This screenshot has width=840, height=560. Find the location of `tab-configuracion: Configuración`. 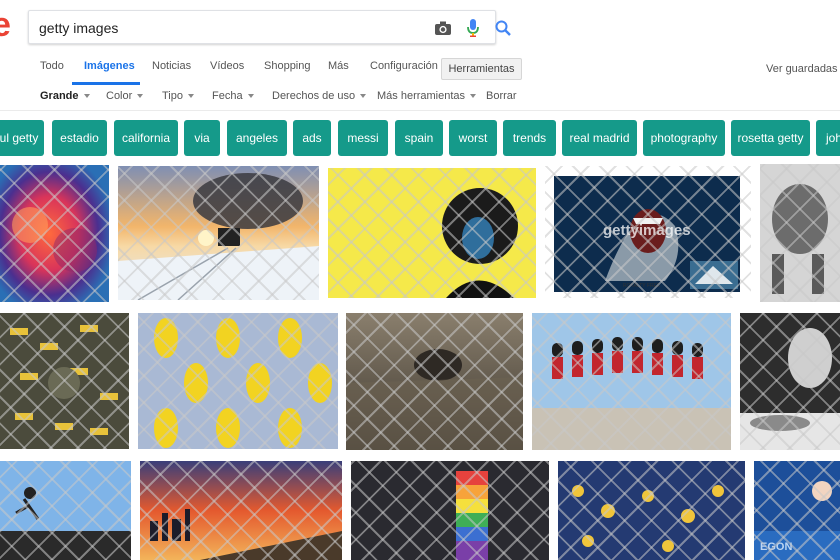

tab-configuracion: Configuración is located at coordinates (404, 66).